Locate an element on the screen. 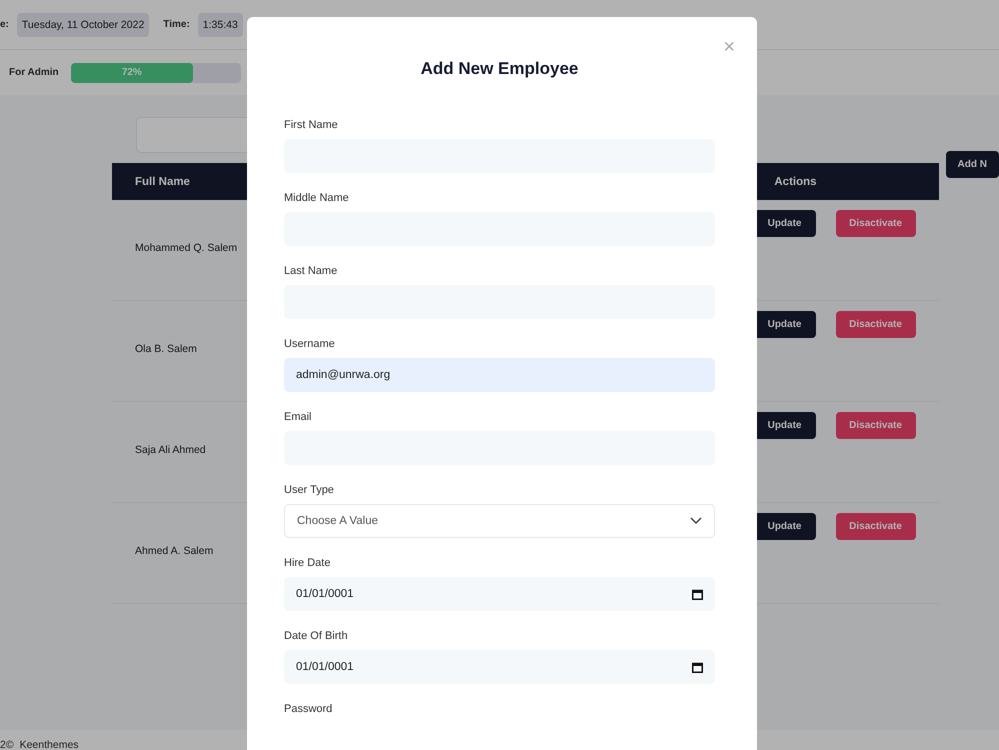  table-cell: Ahmed A. Salem is located at coordinates (174, 551).